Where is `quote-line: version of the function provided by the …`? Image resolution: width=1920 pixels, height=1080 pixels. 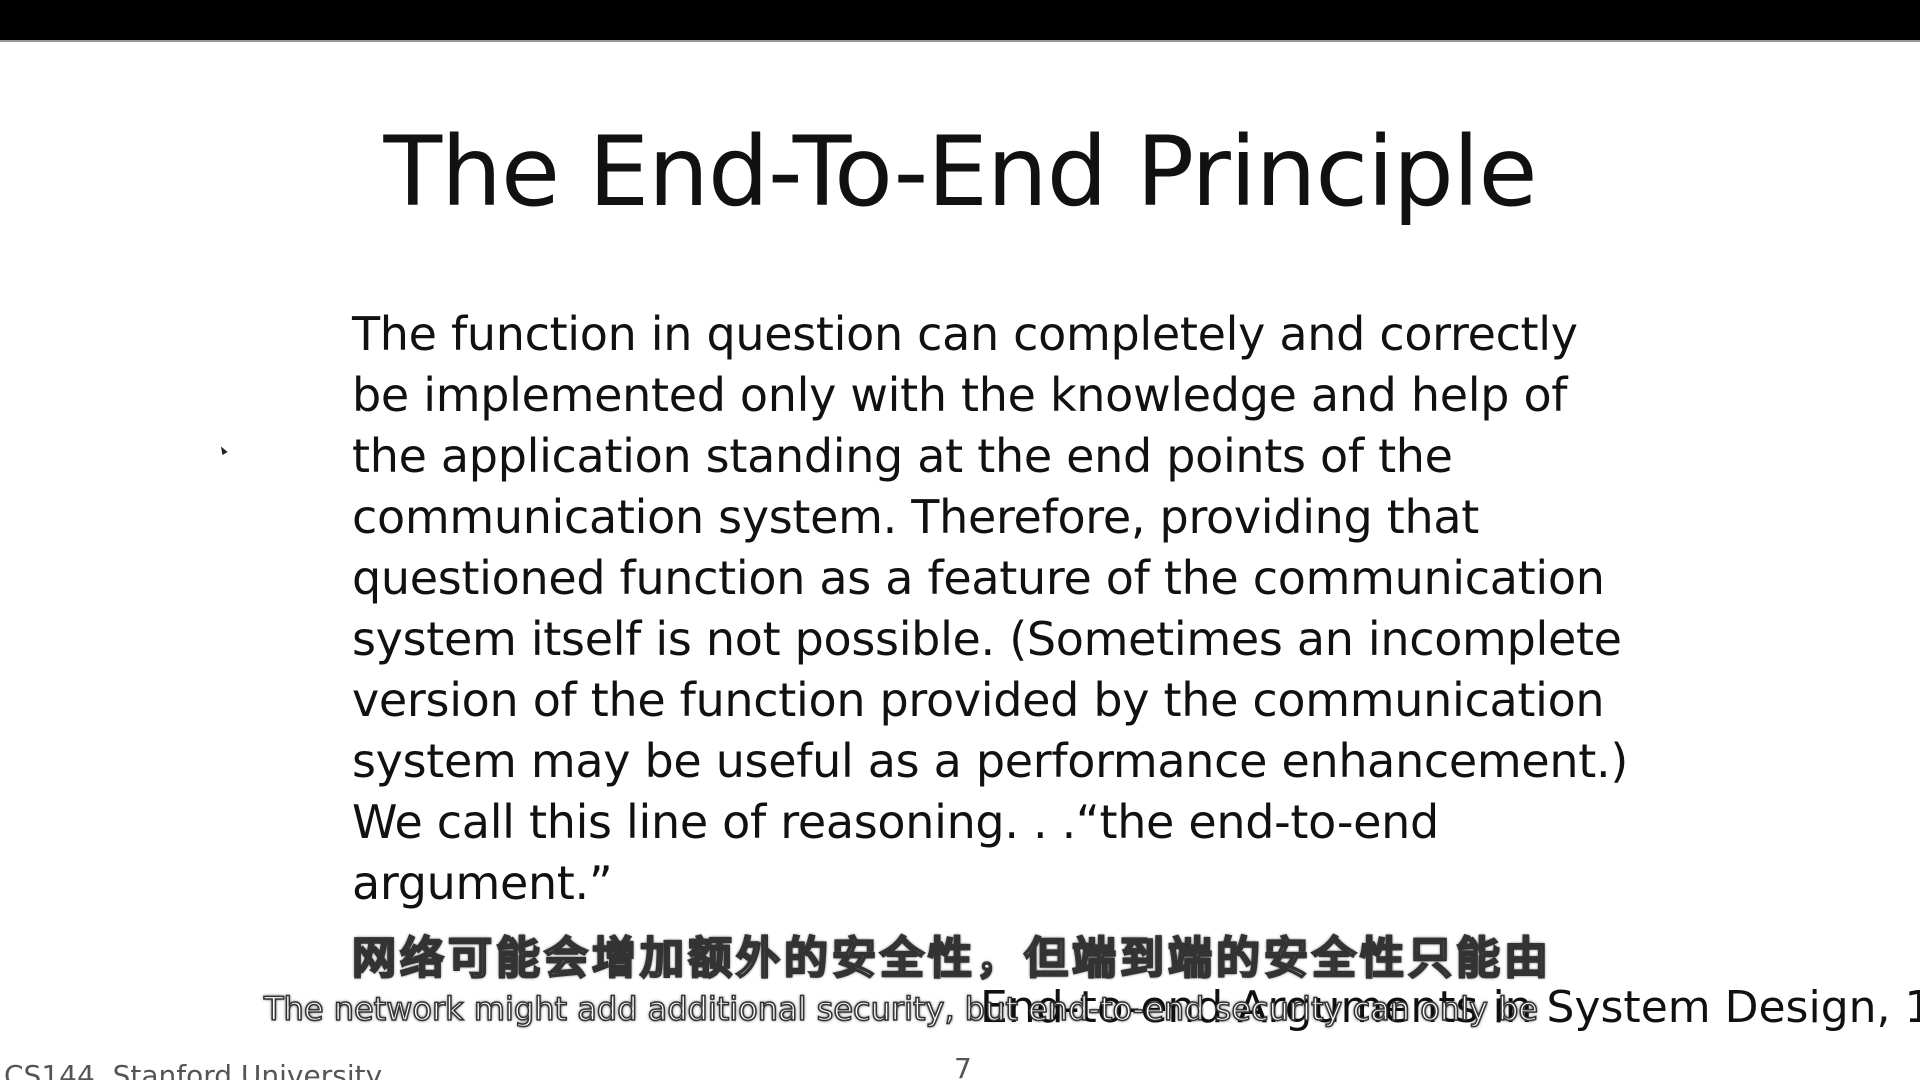 quote-line: version of the function provided by the … is located at coordinates (978, 700).